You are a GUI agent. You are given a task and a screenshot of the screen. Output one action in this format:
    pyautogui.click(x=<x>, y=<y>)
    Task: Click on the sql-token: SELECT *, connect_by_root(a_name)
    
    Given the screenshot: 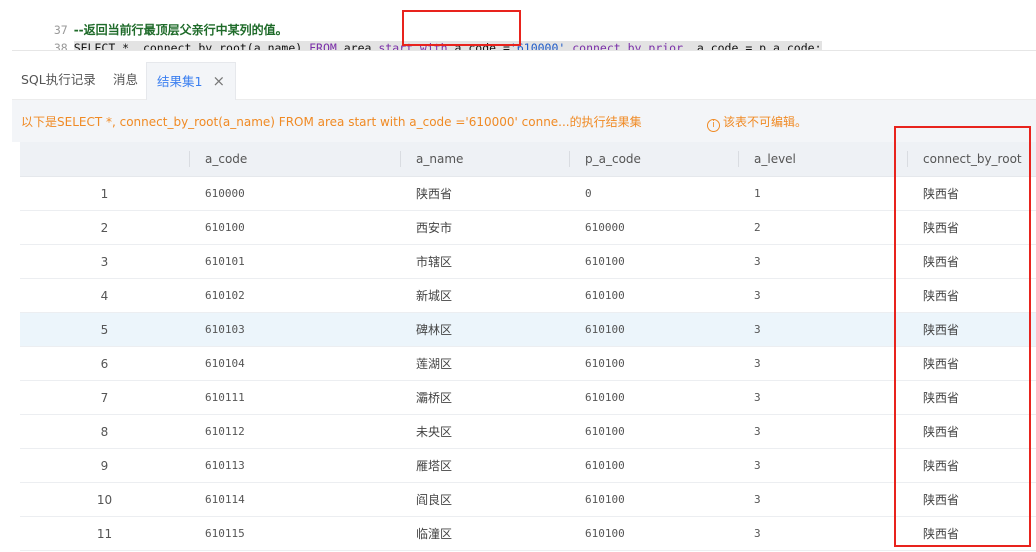 What is the action you would take?
    pyautogui.click(x=191, y=46)
    